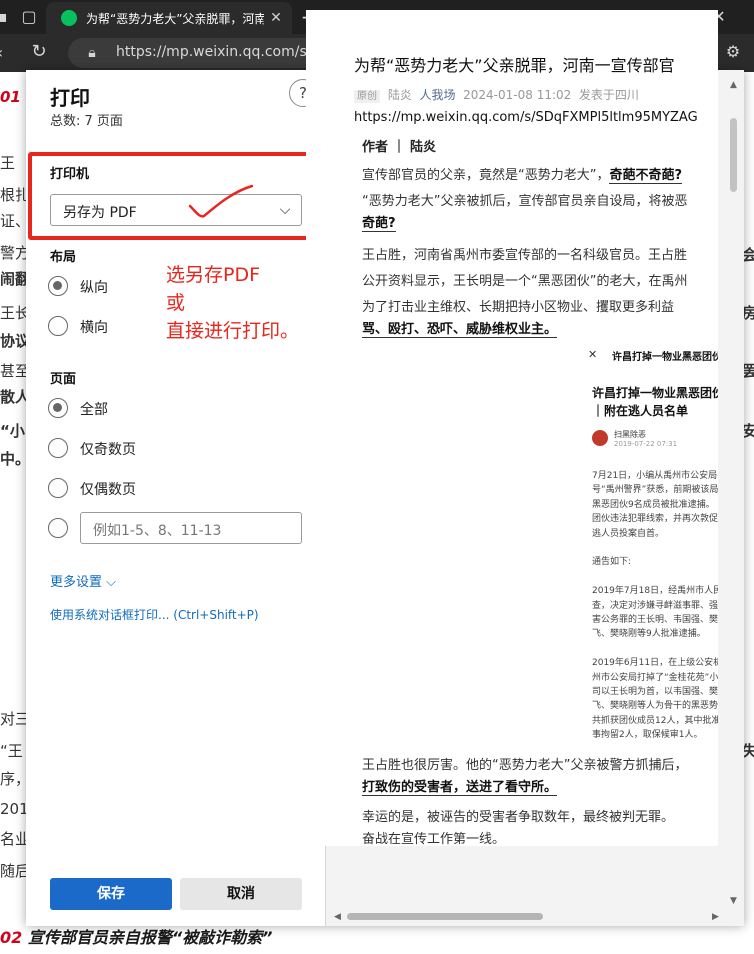 The width and height of the screenshot is (754, 954). What do you see at coordinates (5, 17) in the screenshot?
I see `sidebar-toggle-icon: ▪` at bounding box center [5, 17].